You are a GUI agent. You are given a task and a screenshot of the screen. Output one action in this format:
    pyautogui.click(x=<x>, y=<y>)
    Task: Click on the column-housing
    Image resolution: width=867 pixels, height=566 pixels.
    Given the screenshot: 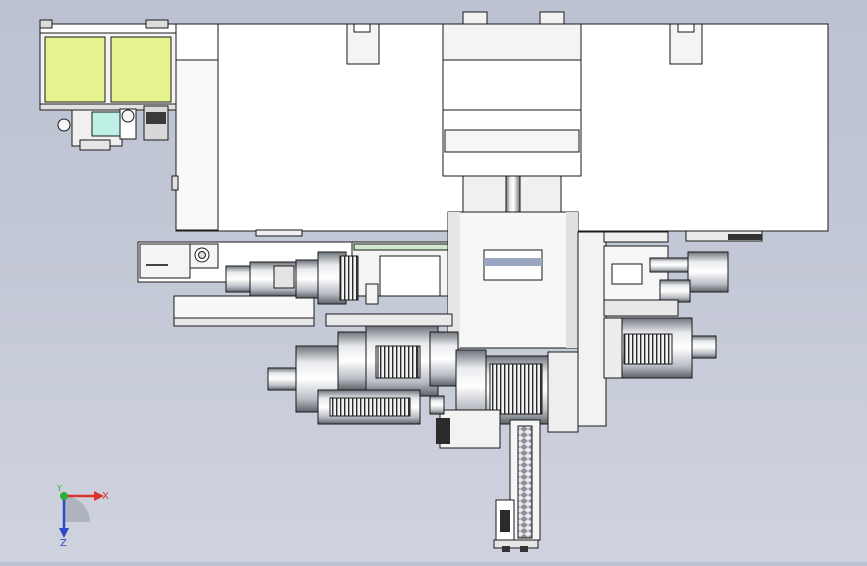 What is the action you would take?
    pyautogui.click(x=512, y=112)
    